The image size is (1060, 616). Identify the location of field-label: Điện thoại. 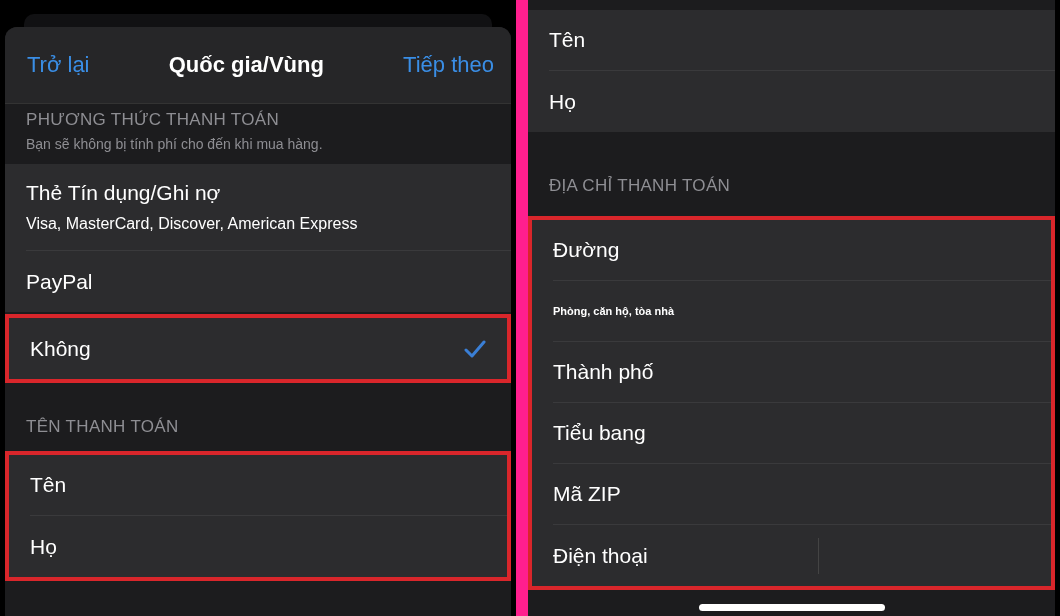
(600, 555).